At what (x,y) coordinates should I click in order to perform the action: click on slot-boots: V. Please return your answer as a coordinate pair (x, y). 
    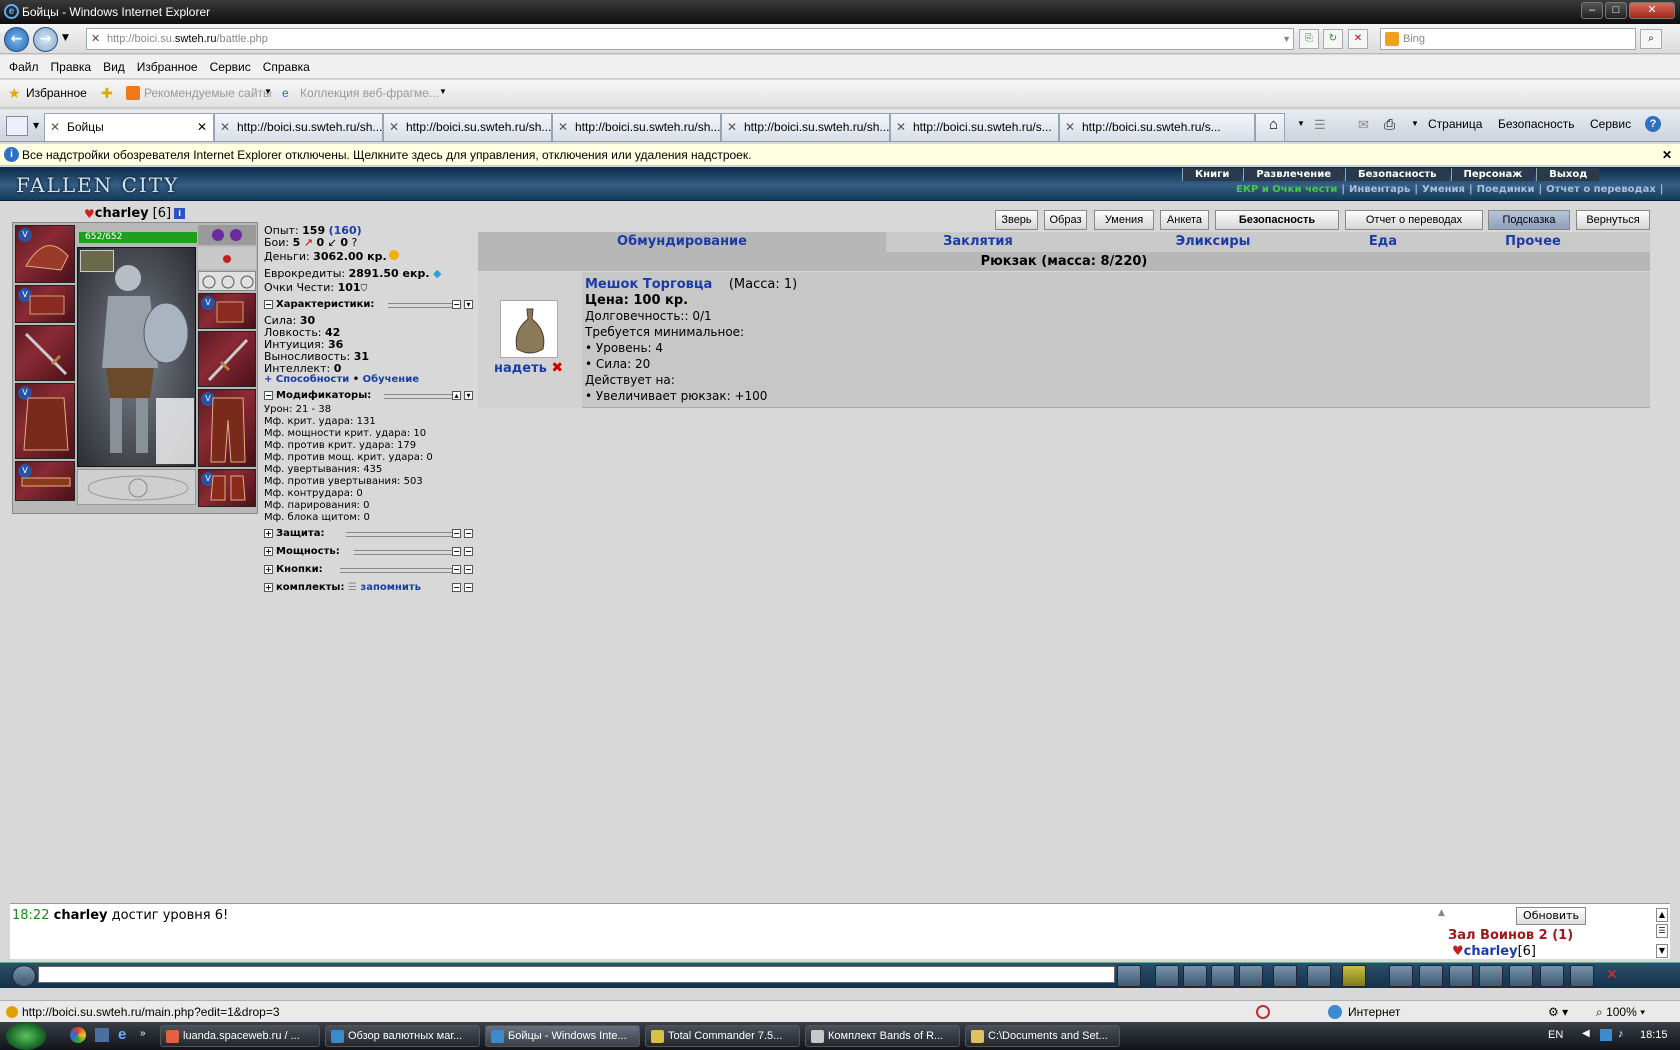
    Looking at the image, I should click on (227, 488).